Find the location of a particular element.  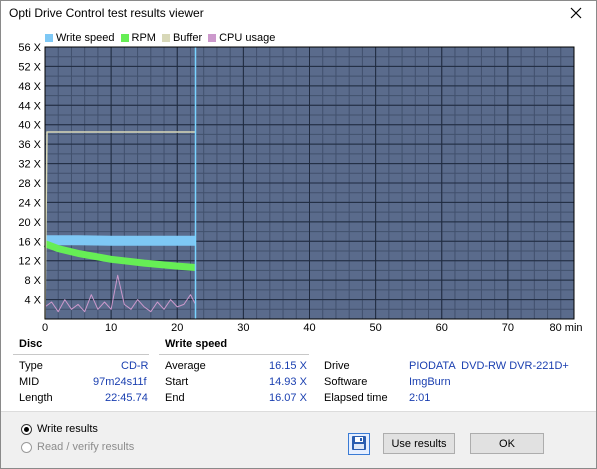

y-tick-label: 8 X is located at coordinates (32, 281).